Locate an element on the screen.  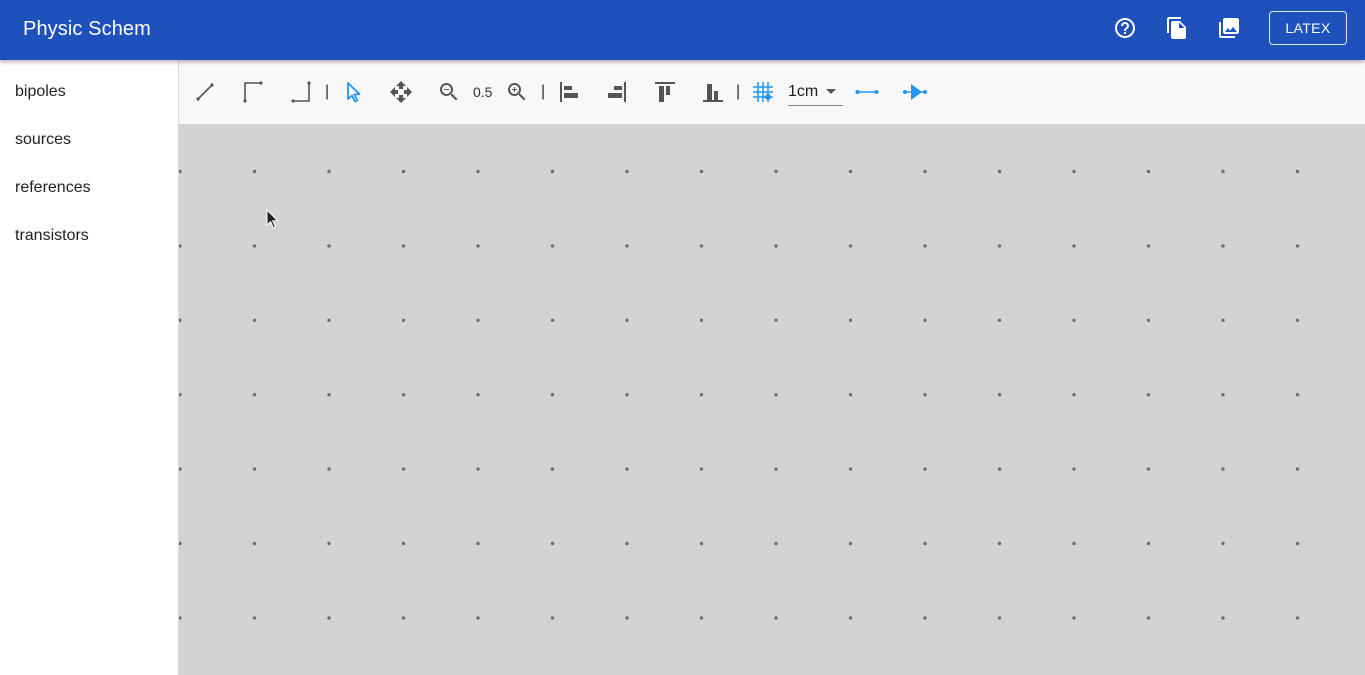
line-tool-icon is located at coordinates (205, 92).